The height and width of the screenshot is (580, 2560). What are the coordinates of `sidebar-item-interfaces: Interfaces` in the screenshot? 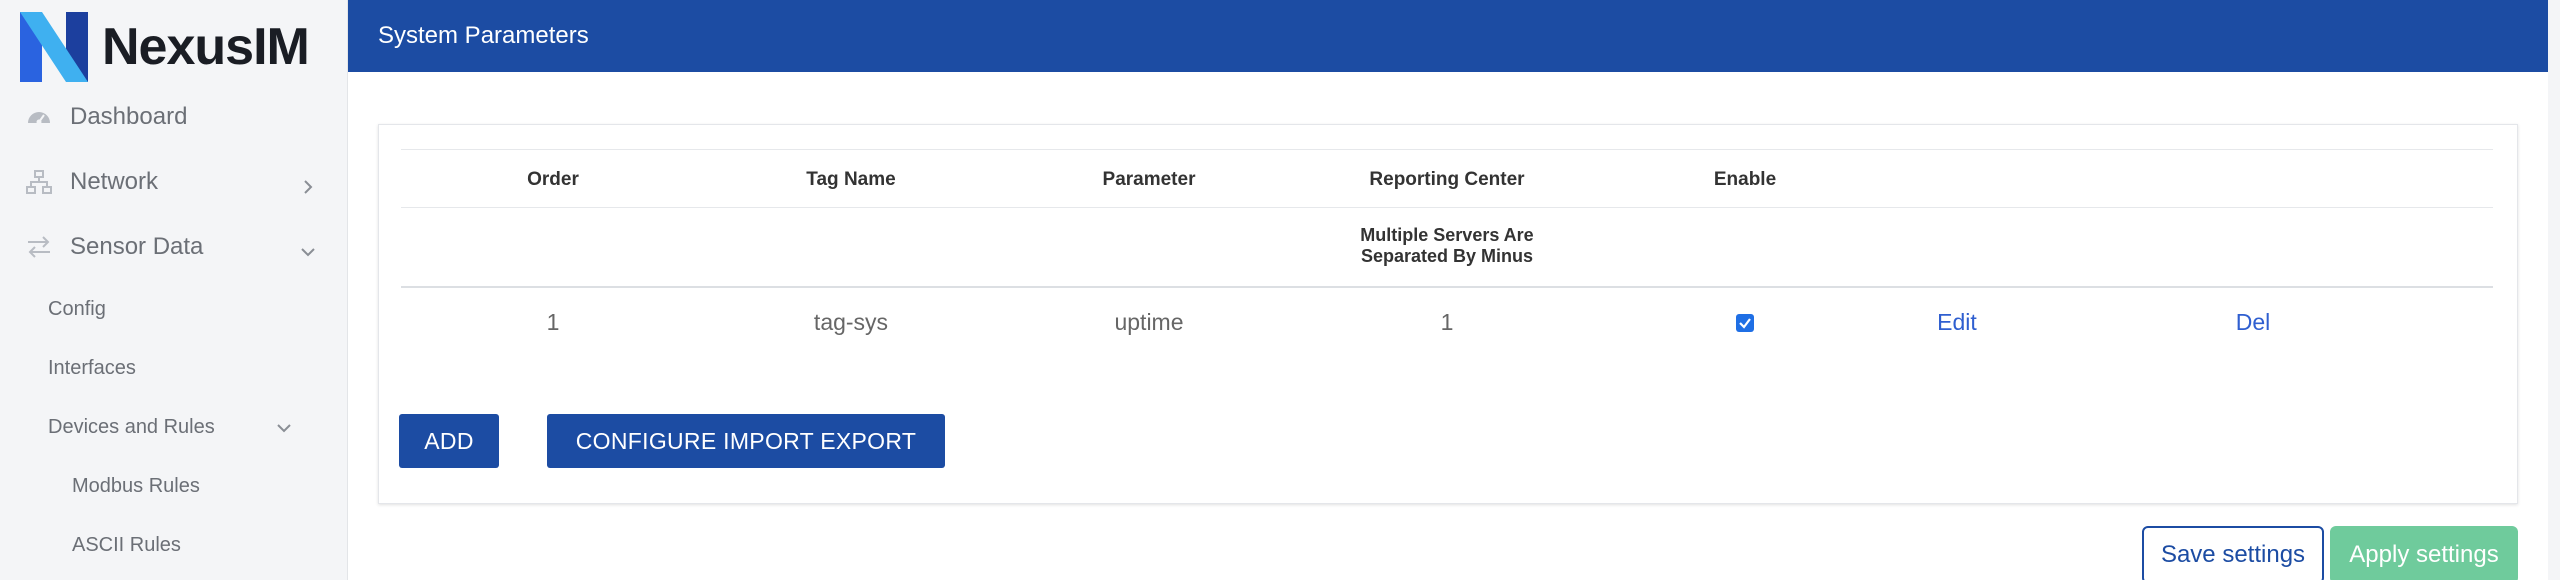 It's located at (174, 368).